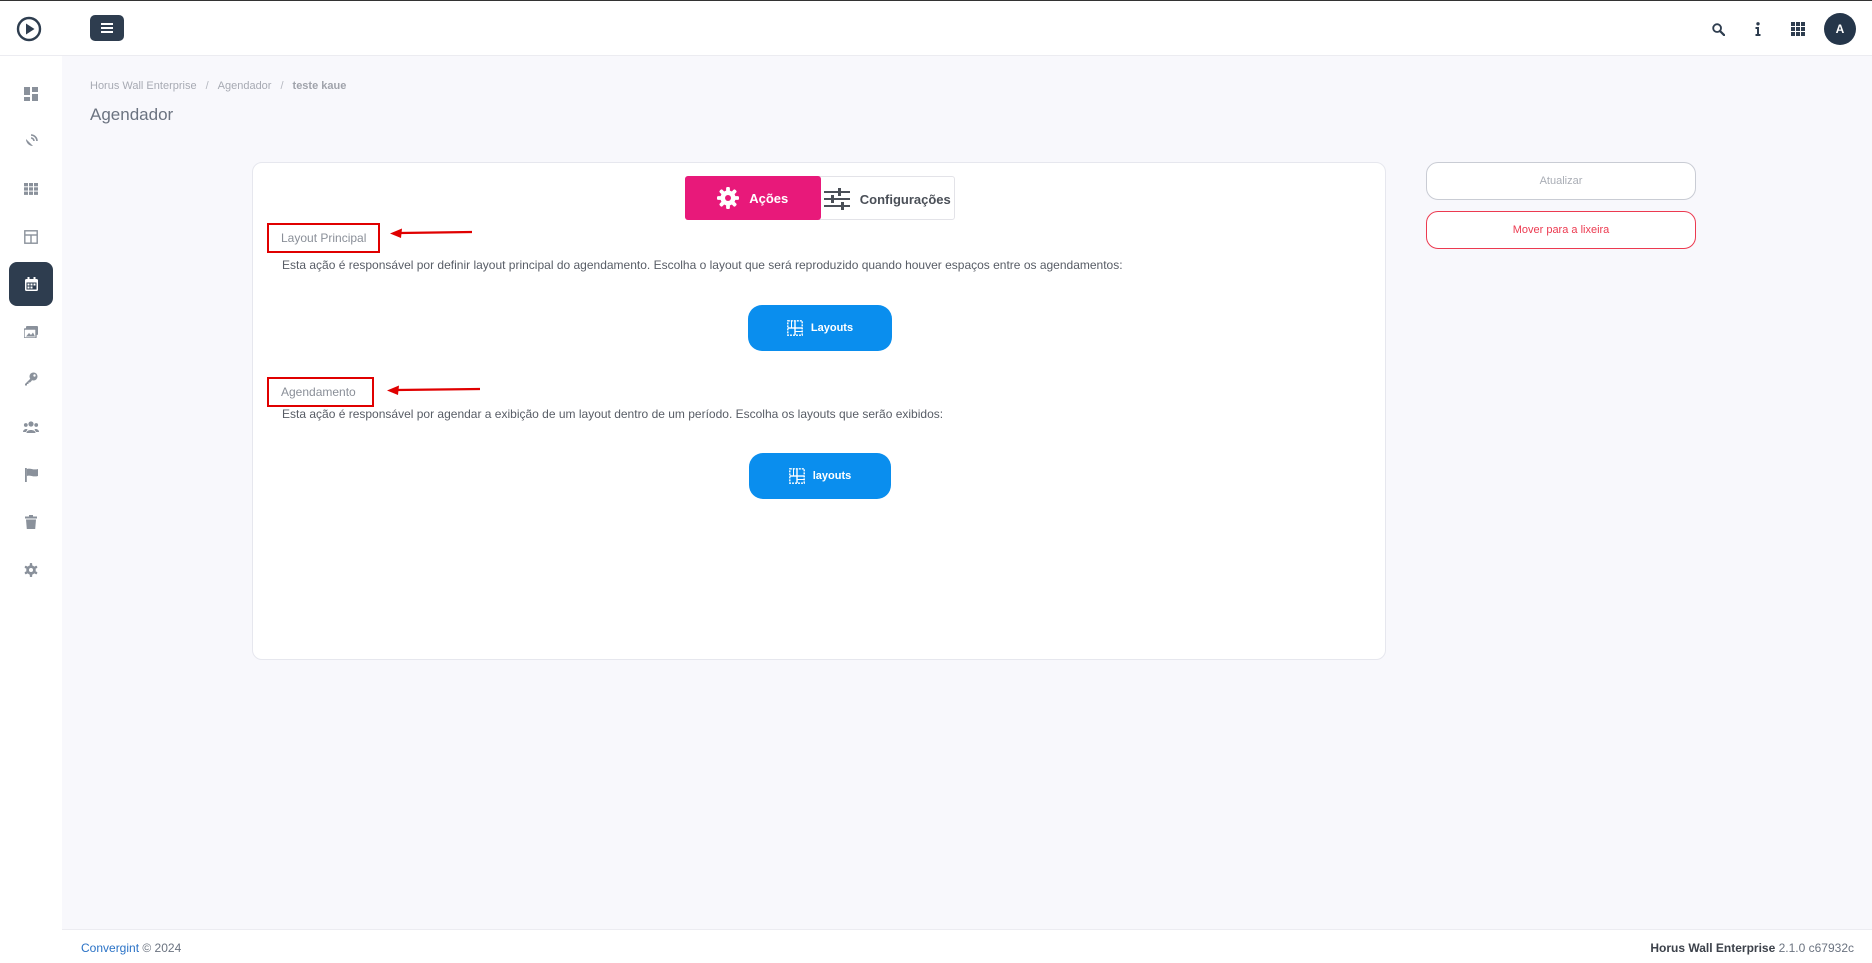  What do you see at coordinates (1816, 948) in the screenshot?
I see `footer-version-text: 2.1.0 c67932c` at bounding box center [1816, 948].